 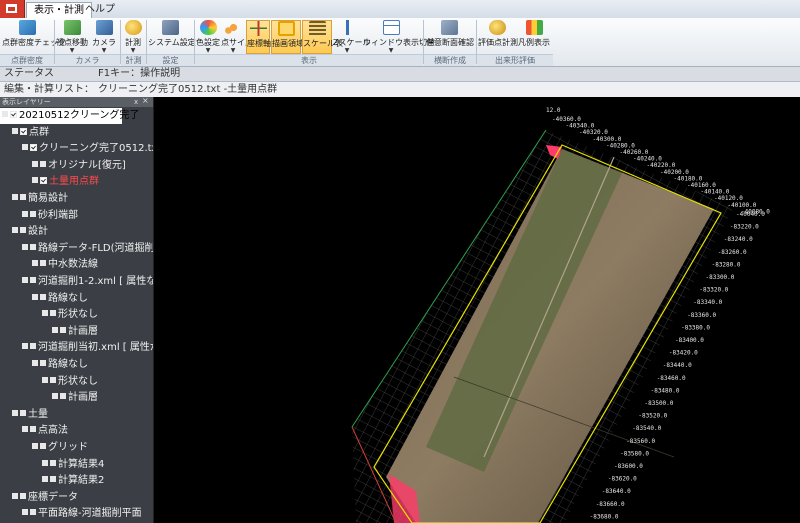 What do you see at coordinates (449, 27) in the screenshot?
I see `section-icon` at bounding box center [449, 27].